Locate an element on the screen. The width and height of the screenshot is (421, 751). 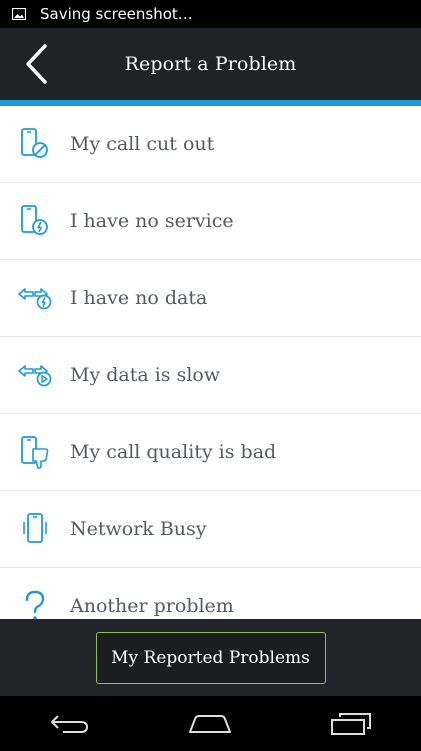
problem-label: I have no data is located at coordinates (139, 298).